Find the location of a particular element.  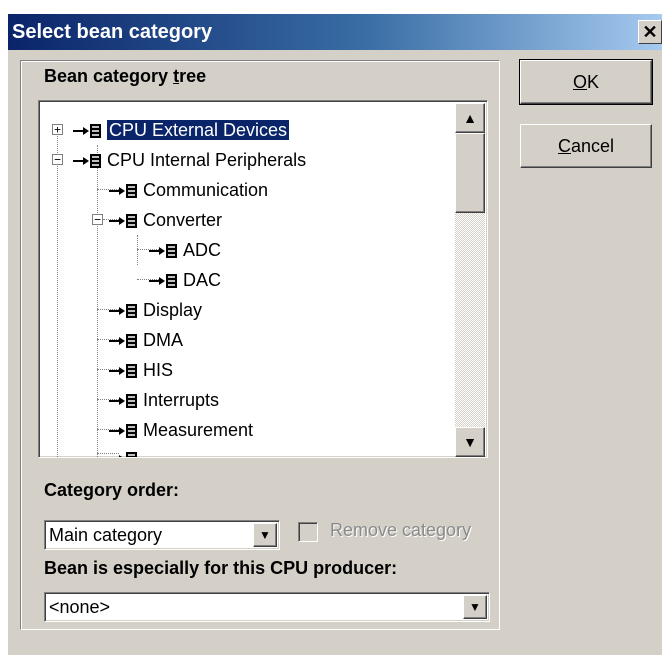

tree-item-label: Display is located at coordinates (173, 310).